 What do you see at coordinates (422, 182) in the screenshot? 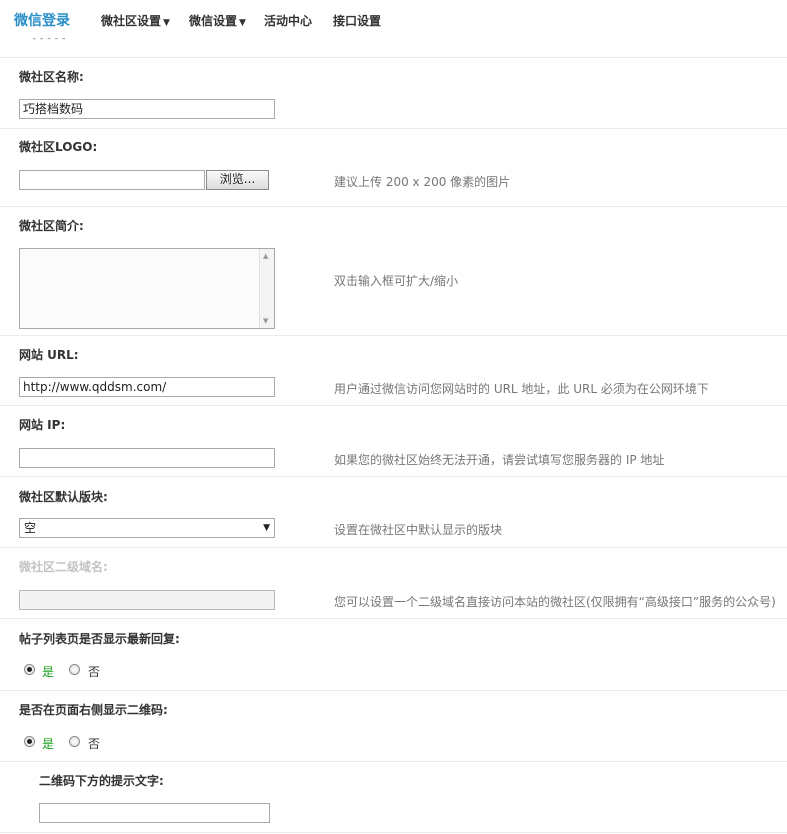
I see `logo-tip: 建议上传 200 x 200 像素的图片` at bounding box center [422, 182].